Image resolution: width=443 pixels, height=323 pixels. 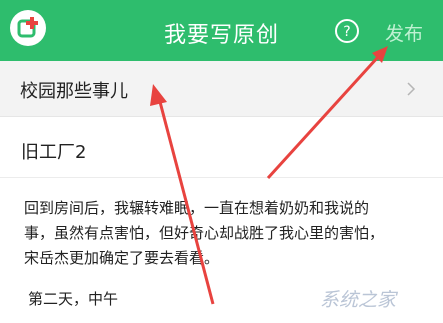 What do you see at coordinates (74, 91) in the screenshot?
I see `category-label: 校园那些事儿` at bounding box center [74, 91].